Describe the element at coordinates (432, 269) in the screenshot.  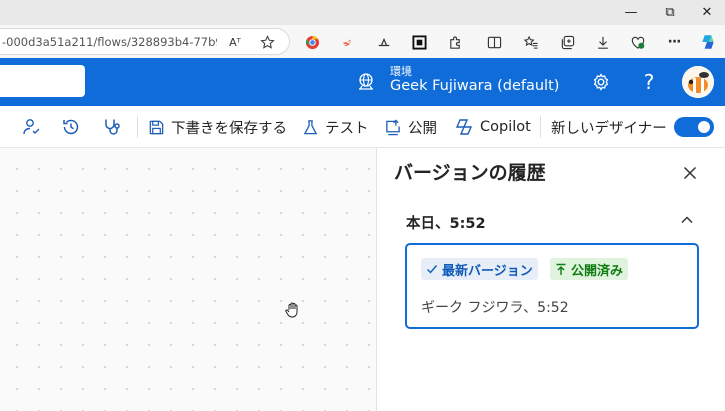
I see `checkmark-icon` at that location.